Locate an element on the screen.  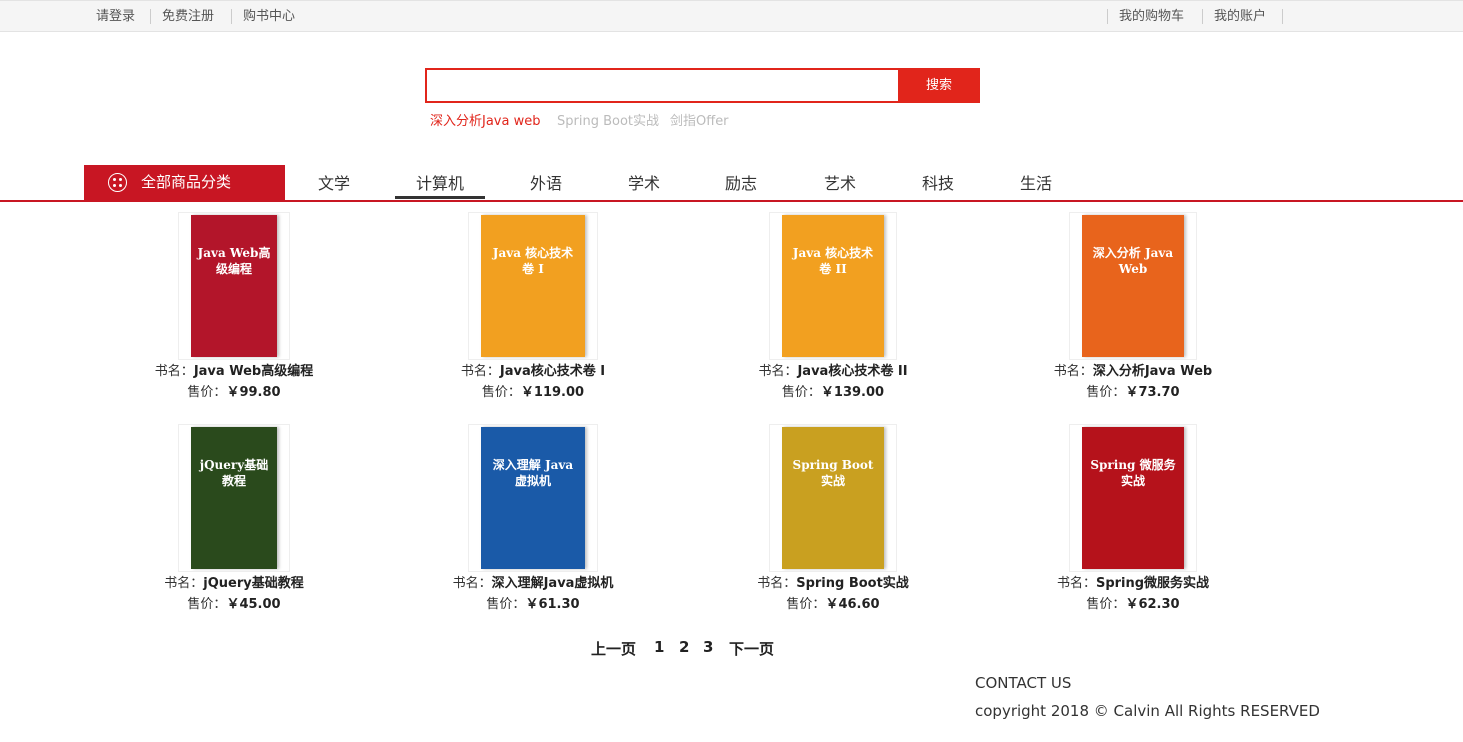
book-name: Spring微服务实战 is located at coordinates (1152, 583).